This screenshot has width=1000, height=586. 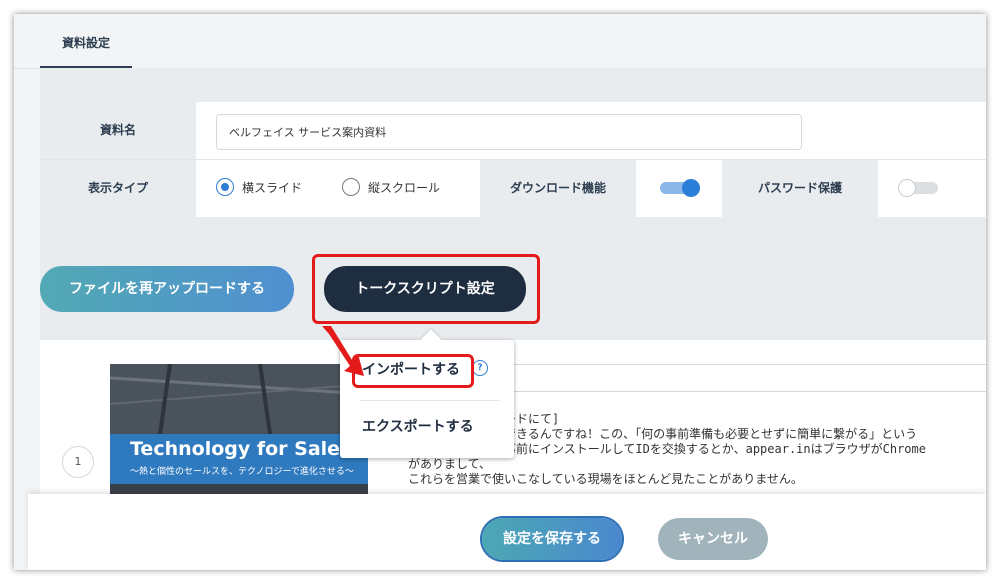 I want to click on radio-vertical-scroll: 縦スクロール, so click(x=397, y=188).